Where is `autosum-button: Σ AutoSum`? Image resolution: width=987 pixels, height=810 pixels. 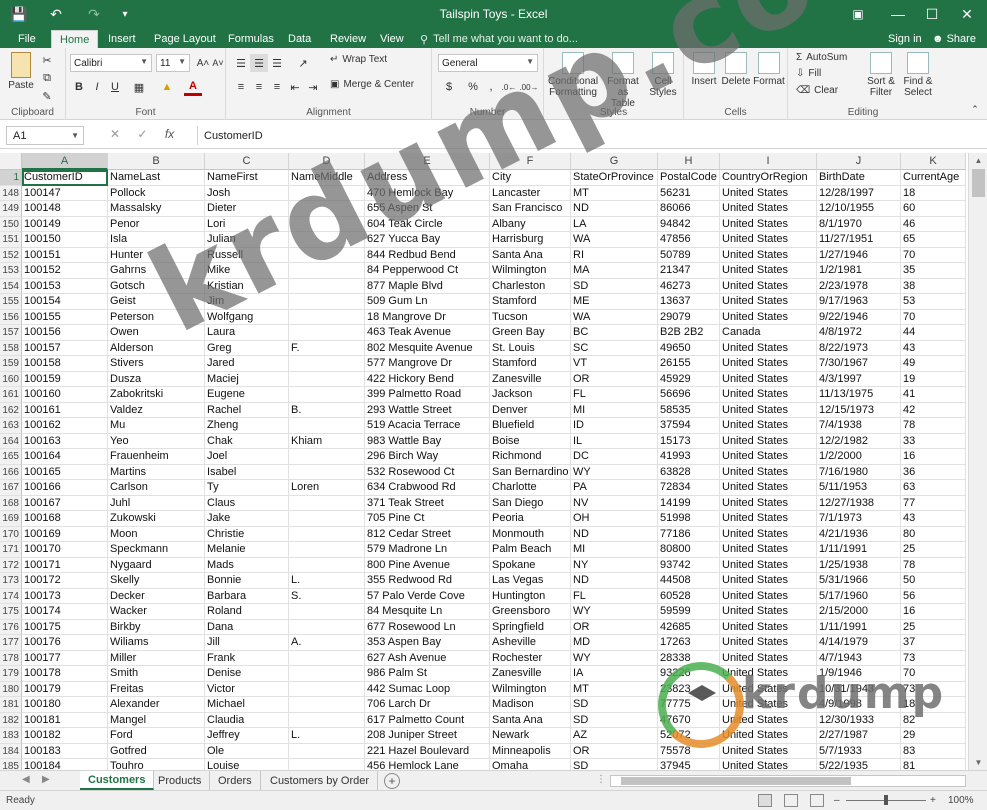
autosum-button: Σ AutoSum is located at coordinates (821, 57).